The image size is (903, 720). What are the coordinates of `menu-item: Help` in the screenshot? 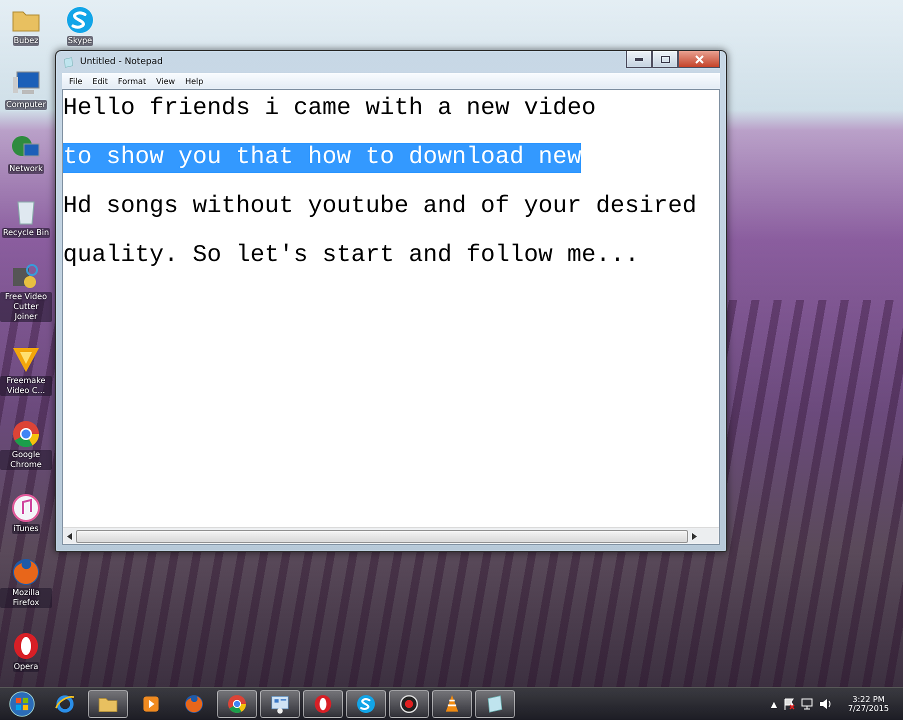 It's located at (194, 81).